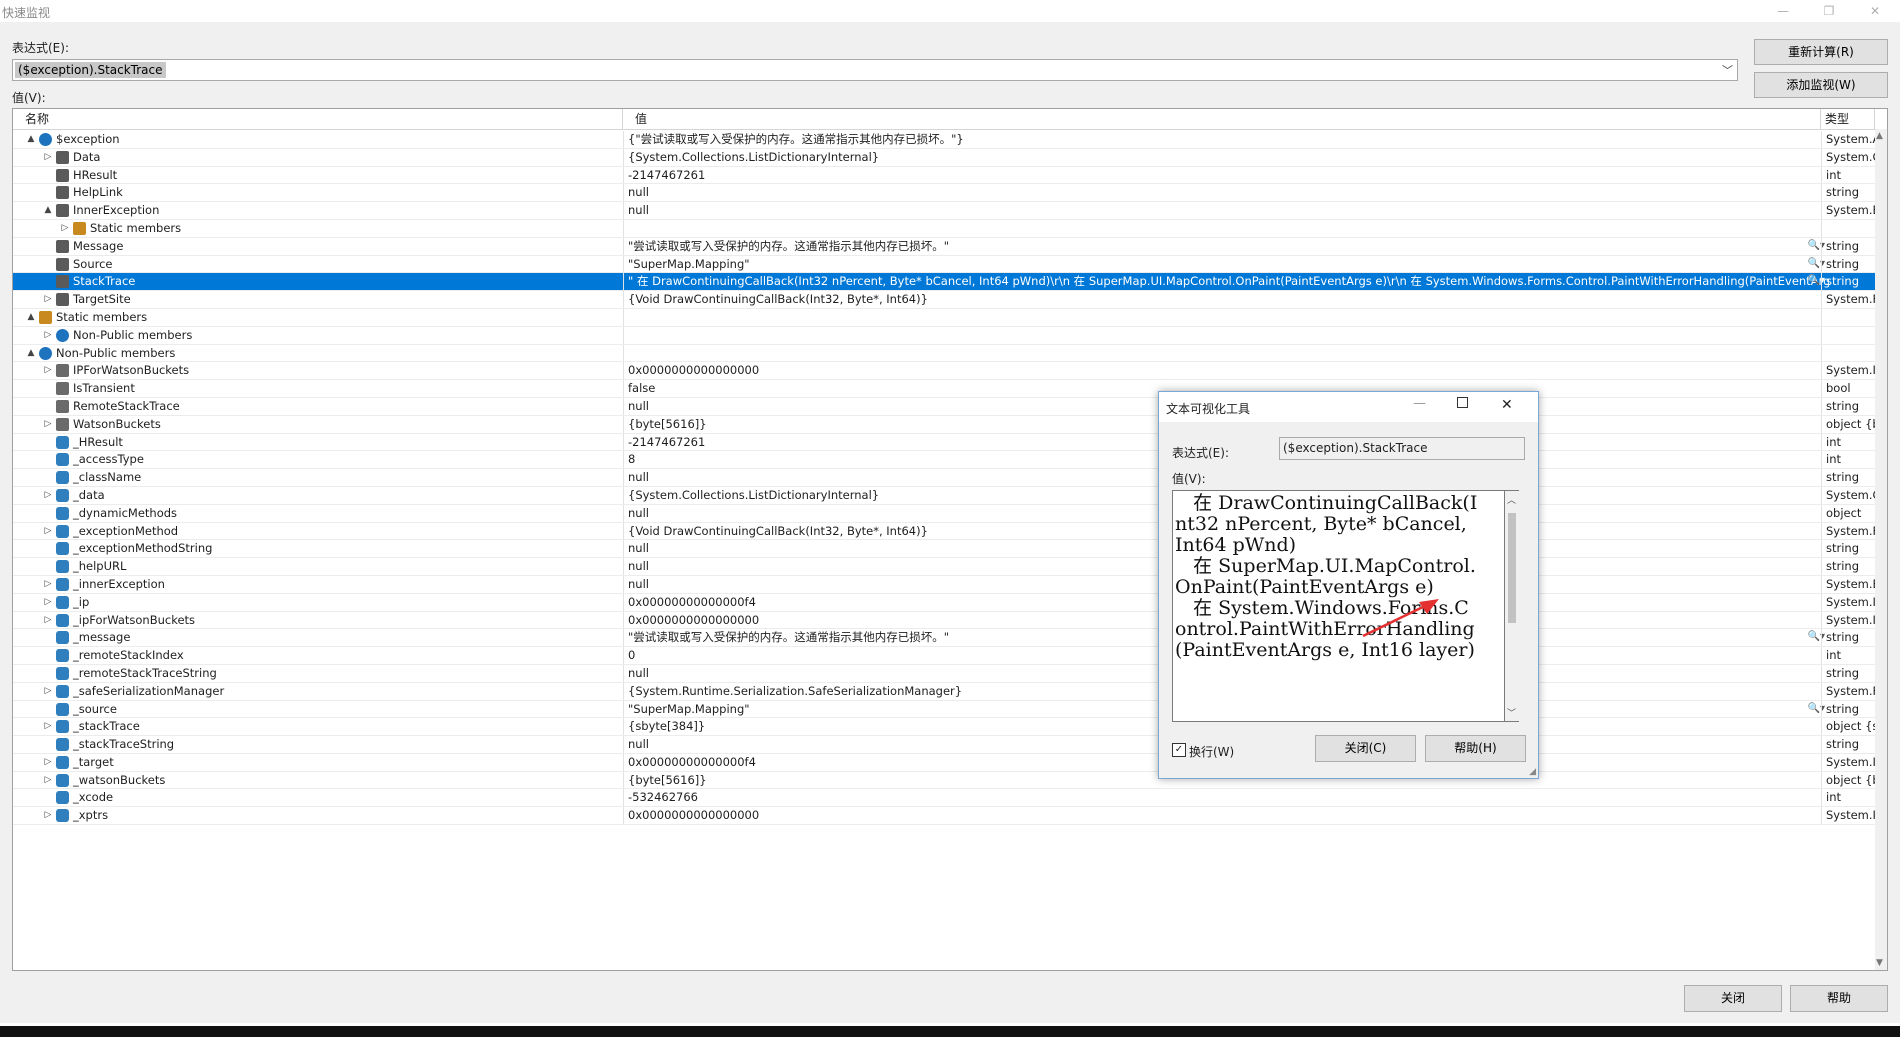  What do you see at coordinates (317, 335) in the screenshot?
I see `name-cell: ▷ Non-Public members` at bounding box center [317, 335].